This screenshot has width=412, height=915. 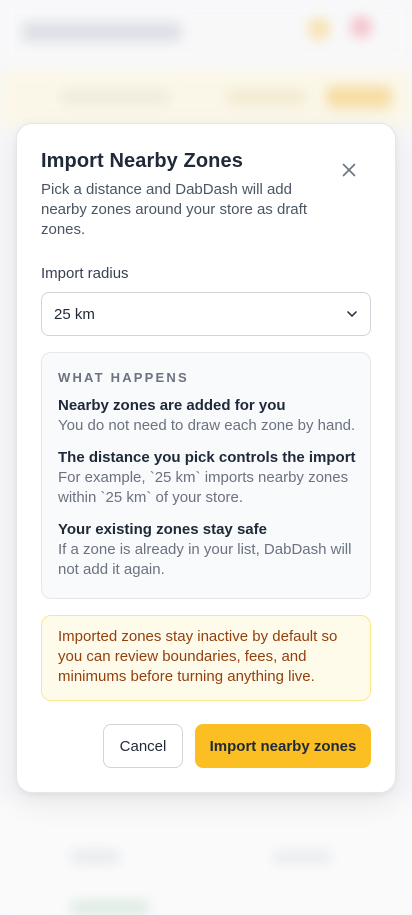 What do you see at coordinates (352, 314) in the screenshot?
I see `chevron-down-icon` at bounding box center [352, 314].